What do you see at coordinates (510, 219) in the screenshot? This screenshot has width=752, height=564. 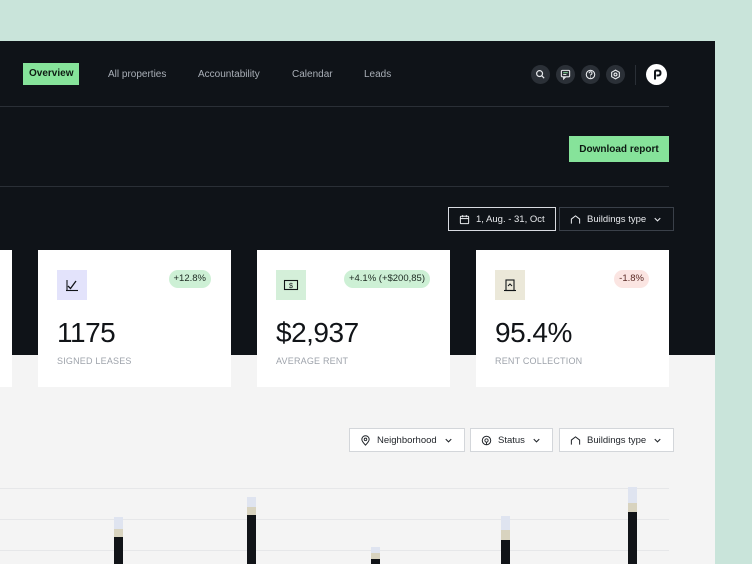 I see `date-range-label: 1, Aug. - 31, Oct` at bounding box center [510, 219].